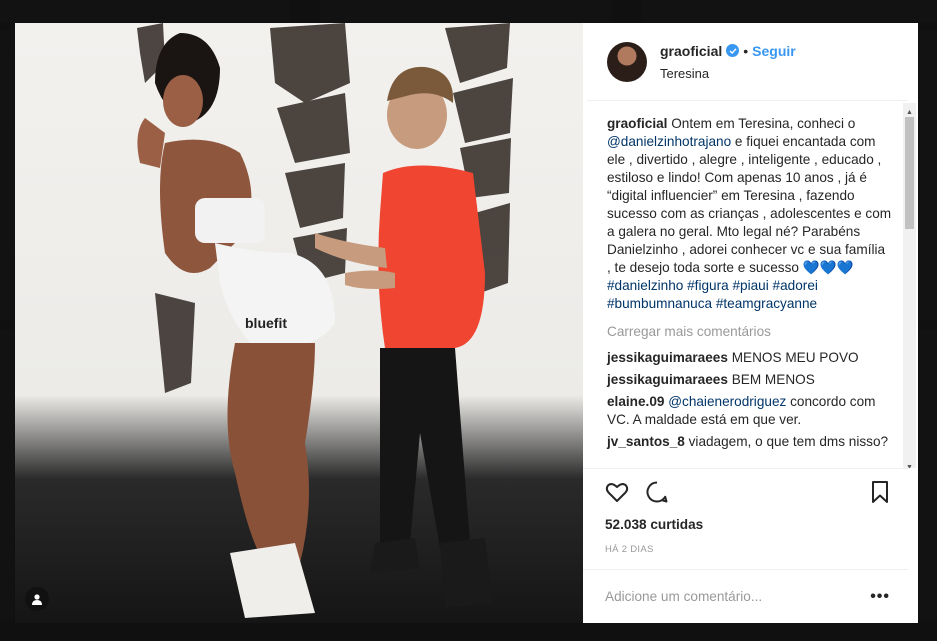 The width and height of the screenshot is (937, 641). I want to click on more-options-button: •••, so click(880, 597).